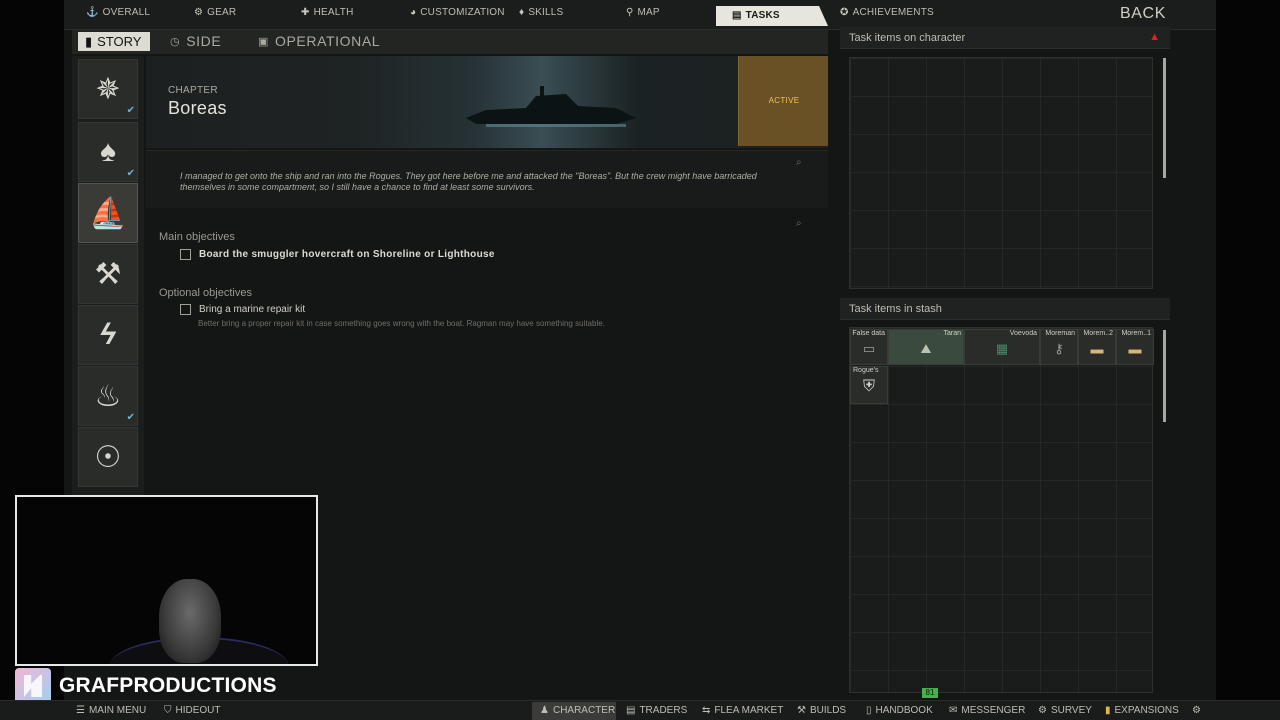 The width and height of the screenshot is (1280, 720). I want to click on nav-health: ✚ HEALTH, so click(327, 12).